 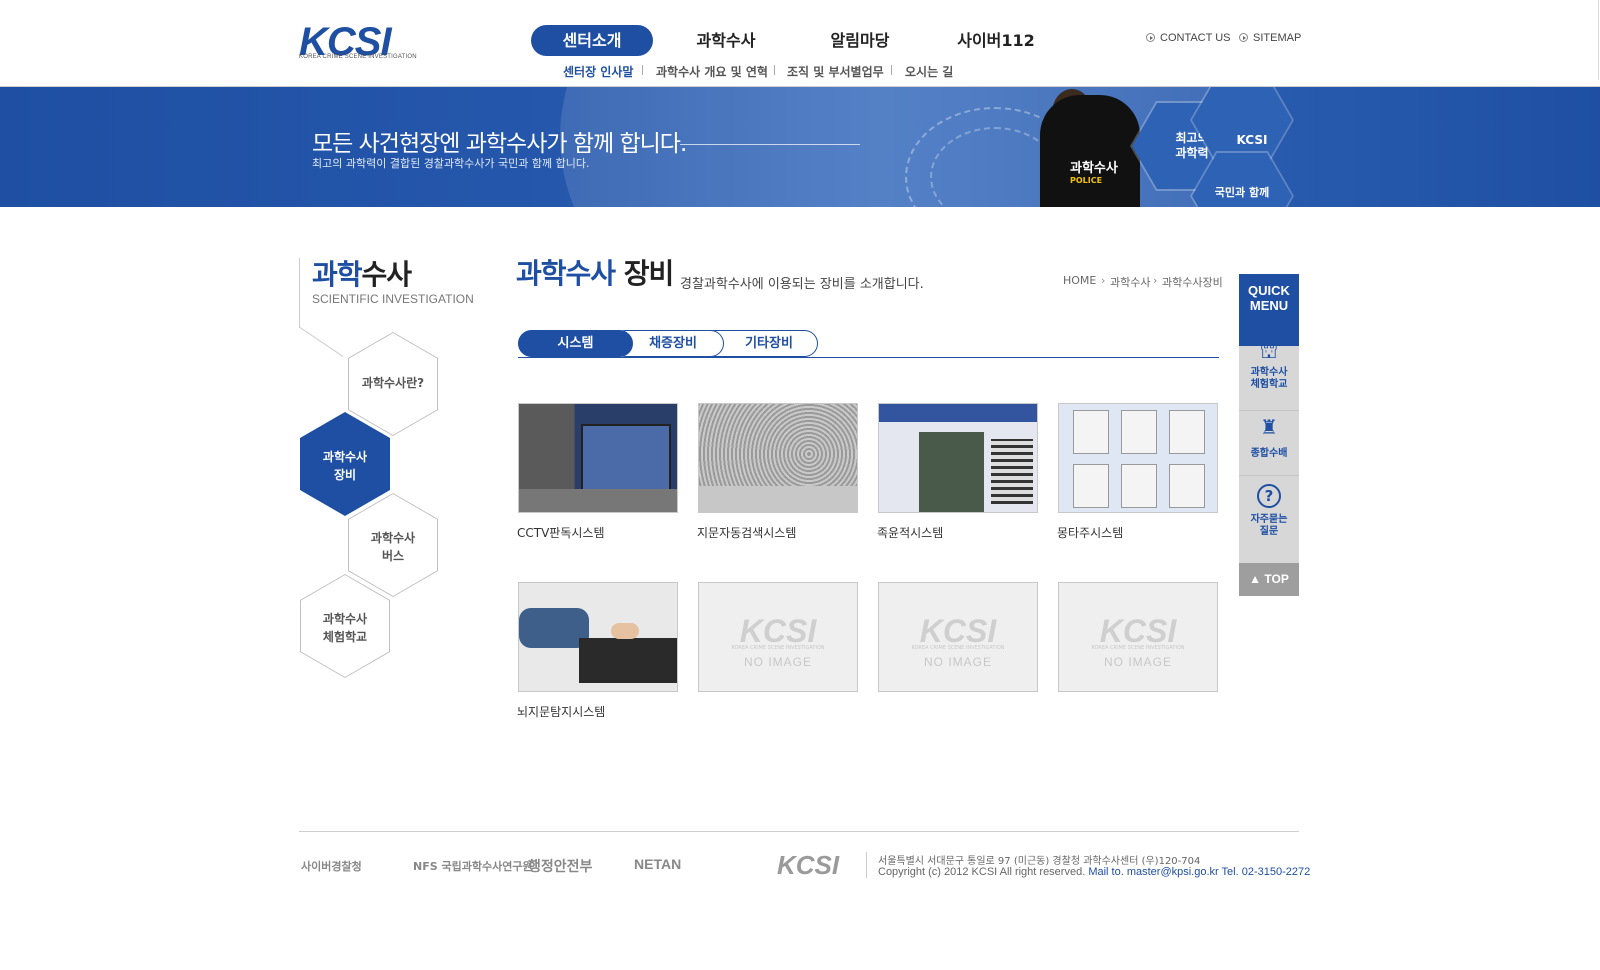 What do you see at coordinates (1138, 458) in the screenshot?
I see `montage-system-thumbnail` at bounding box center [1138, 458].